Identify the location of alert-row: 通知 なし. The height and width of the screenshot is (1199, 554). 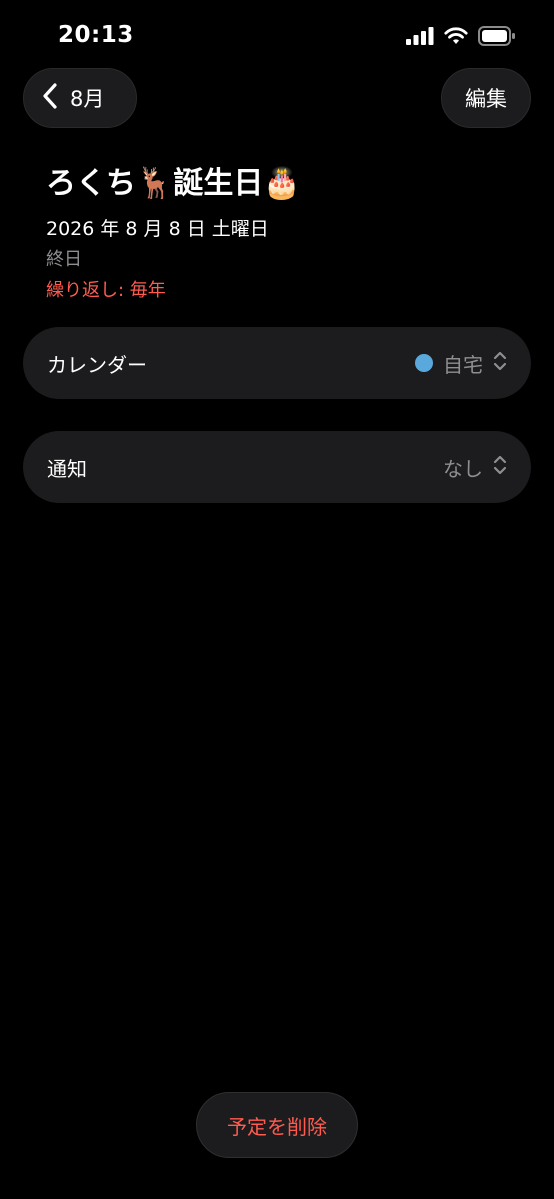
(277, 467).